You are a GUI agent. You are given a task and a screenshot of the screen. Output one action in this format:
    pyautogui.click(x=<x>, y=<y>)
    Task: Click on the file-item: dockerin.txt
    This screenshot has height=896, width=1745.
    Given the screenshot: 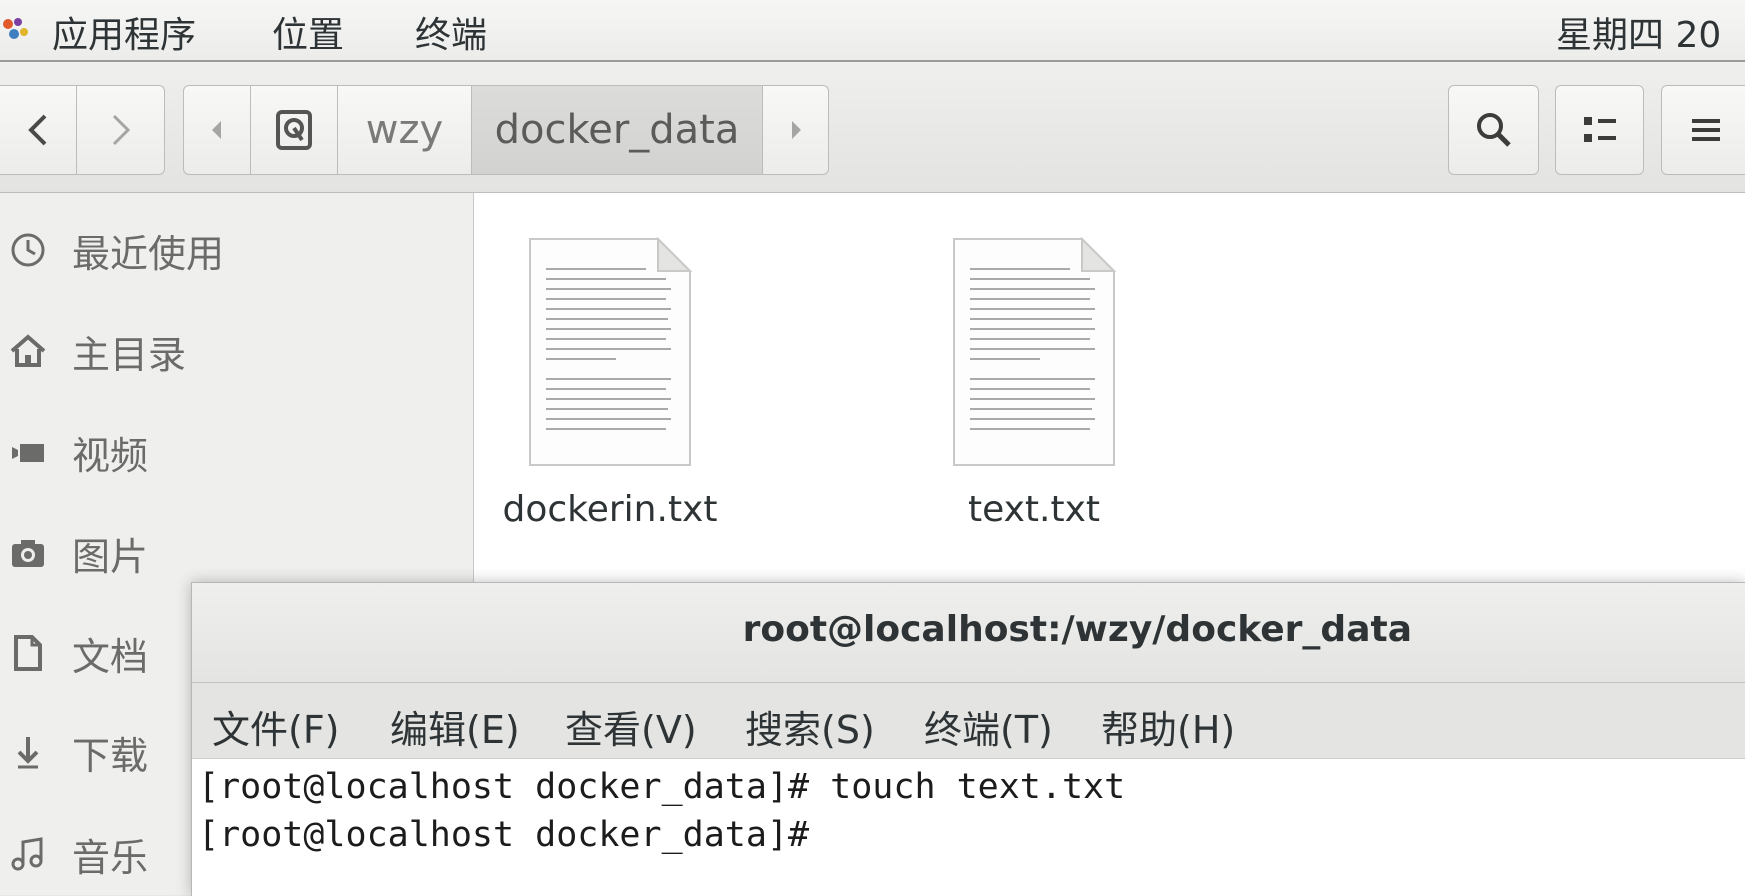 What is the action you would take?
    pyautogui.click(x=610, y=383)
    